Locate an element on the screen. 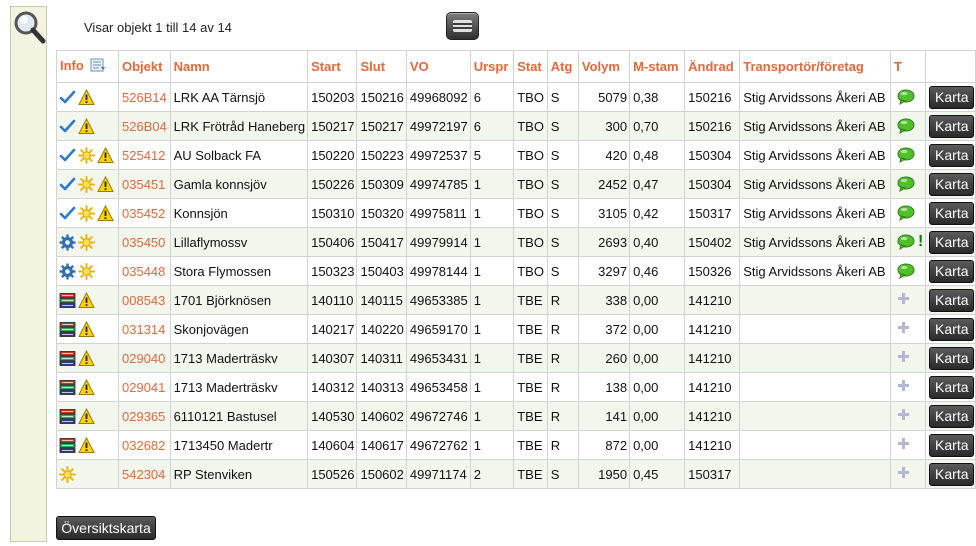 The height and width of the screenshot is (546, 976). col-header-vo: VO is located at coordinates (438, 66).